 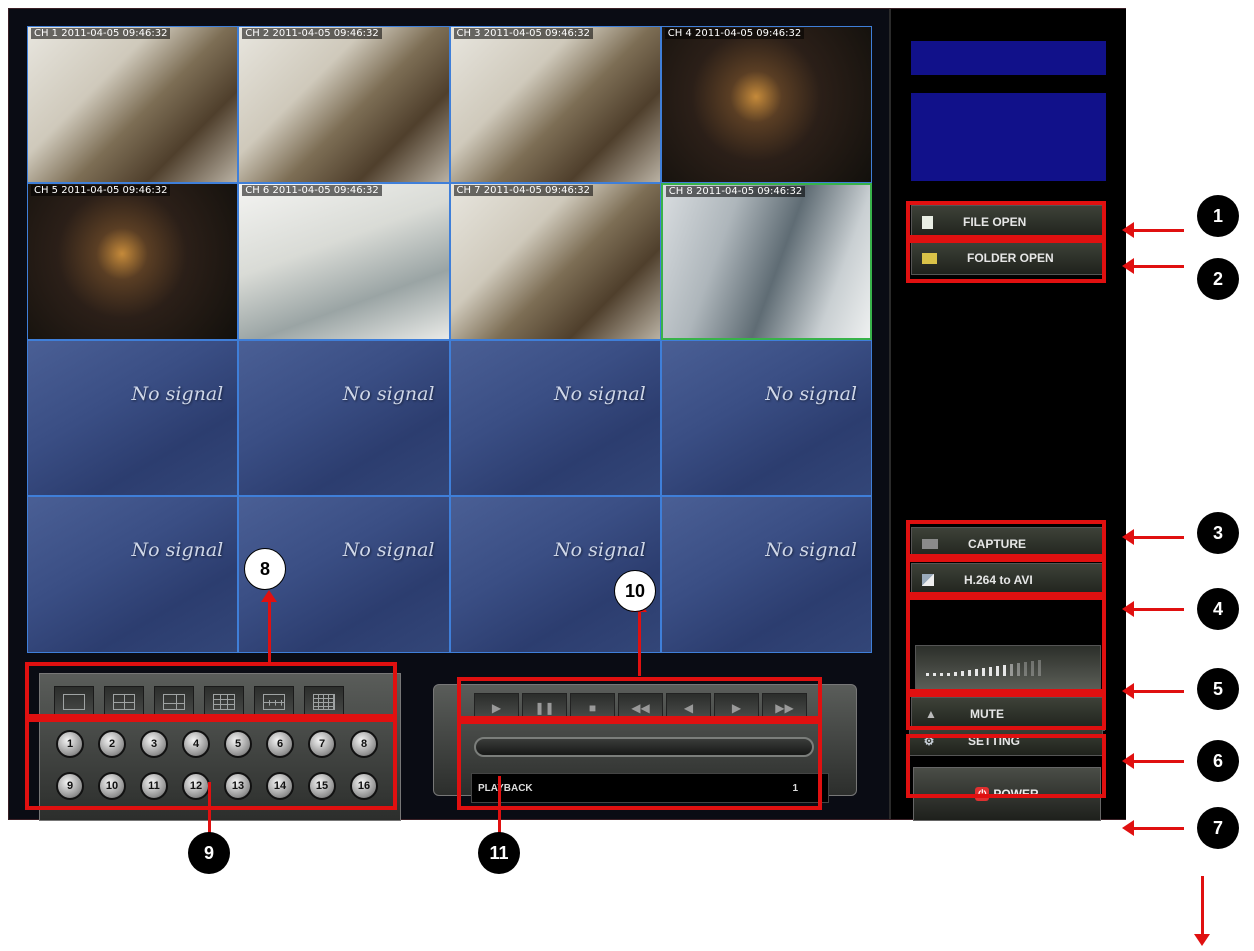 What do you see at coordinates (1006, 539) in the screenshot?
I see `callout-box-capture` at bounding box center [1006, 539].